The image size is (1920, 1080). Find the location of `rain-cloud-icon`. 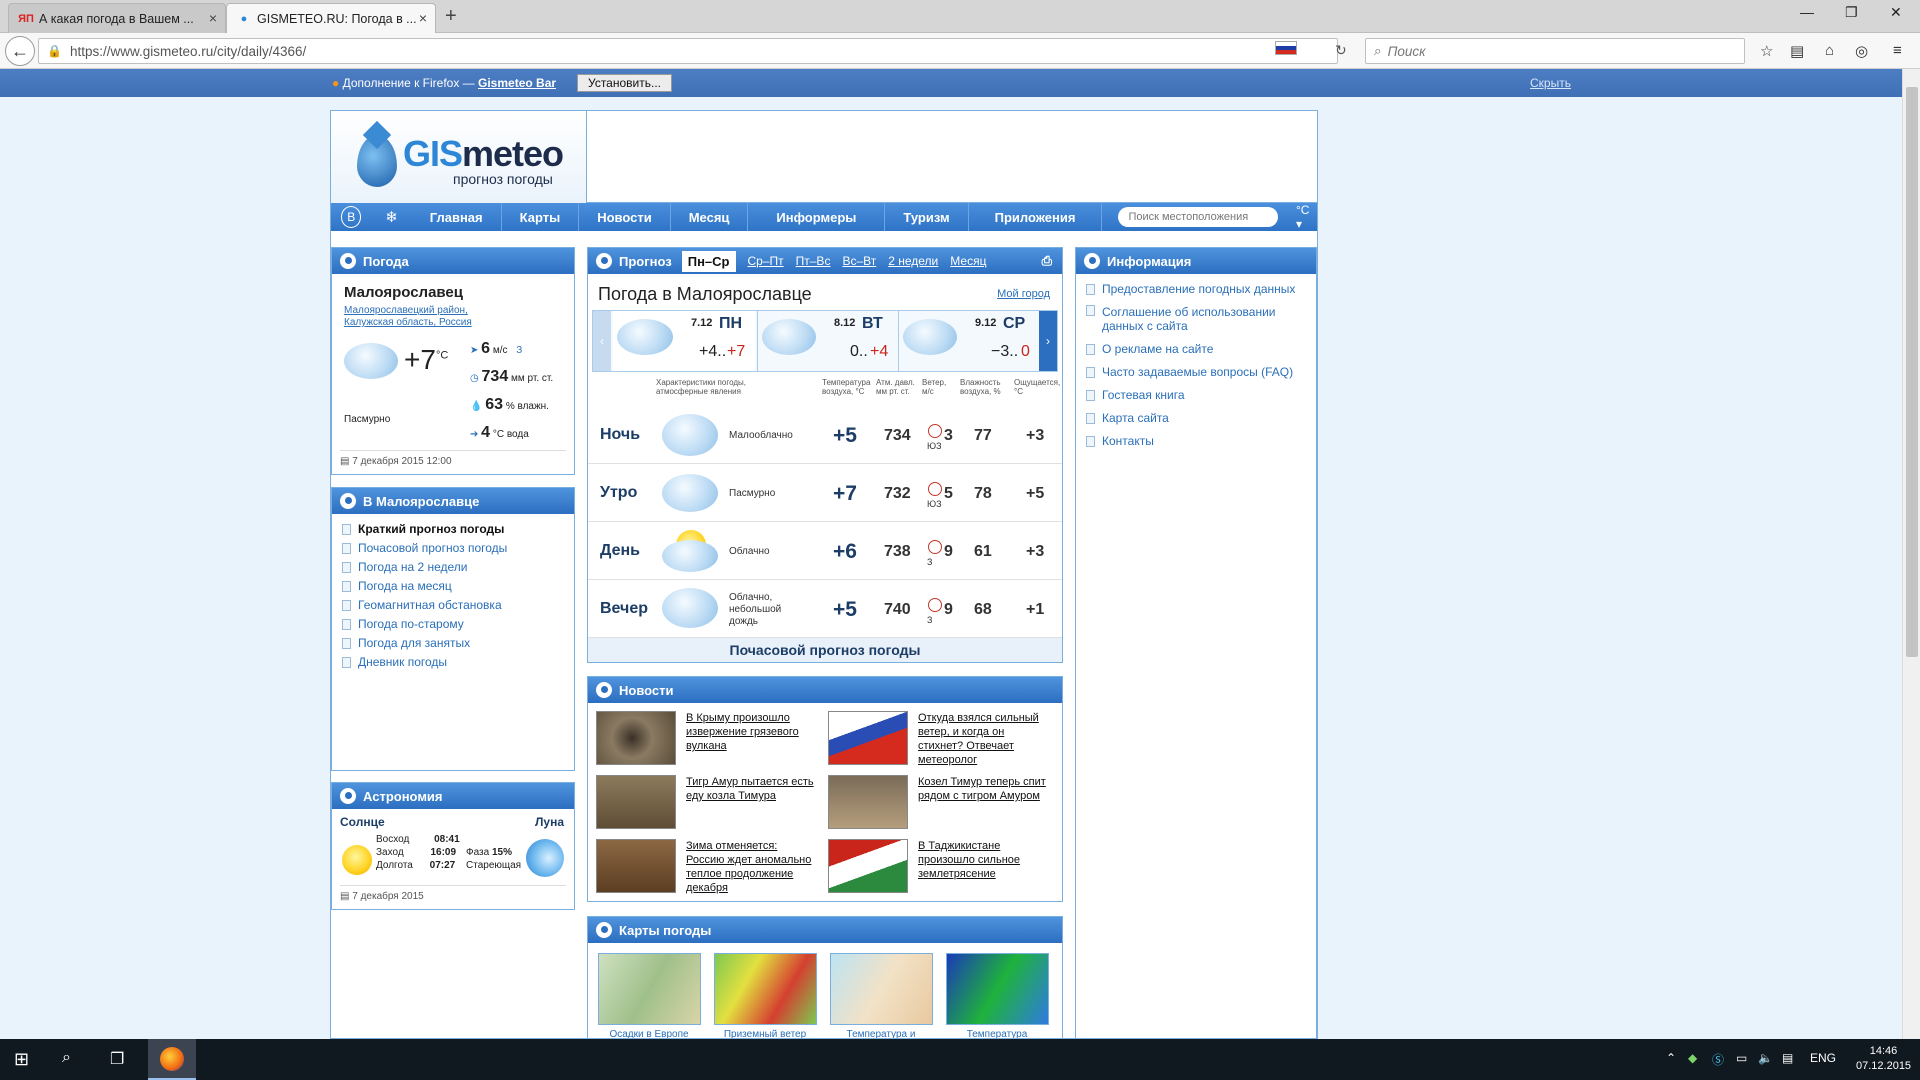

rain-cloud-icon is located at coordinates (789, 337).